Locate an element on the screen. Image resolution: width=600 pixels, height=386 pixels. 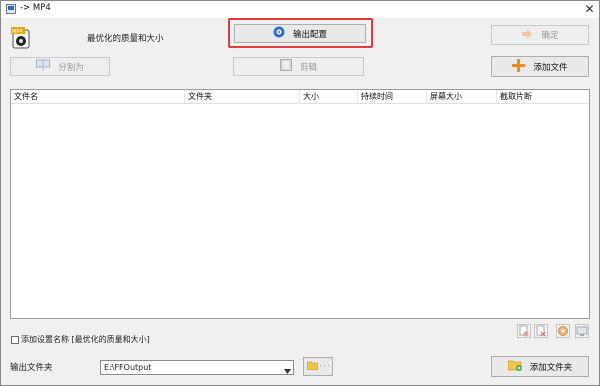
preview-screen-icon is located at coordinates (582, 333).